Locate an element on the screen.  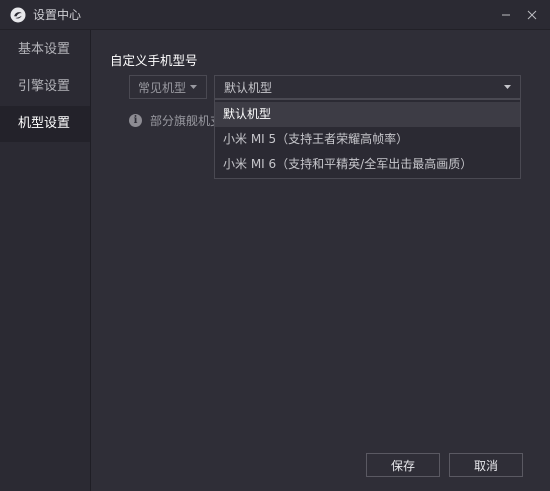
info-icon: i is located at coordinates (135, 120).